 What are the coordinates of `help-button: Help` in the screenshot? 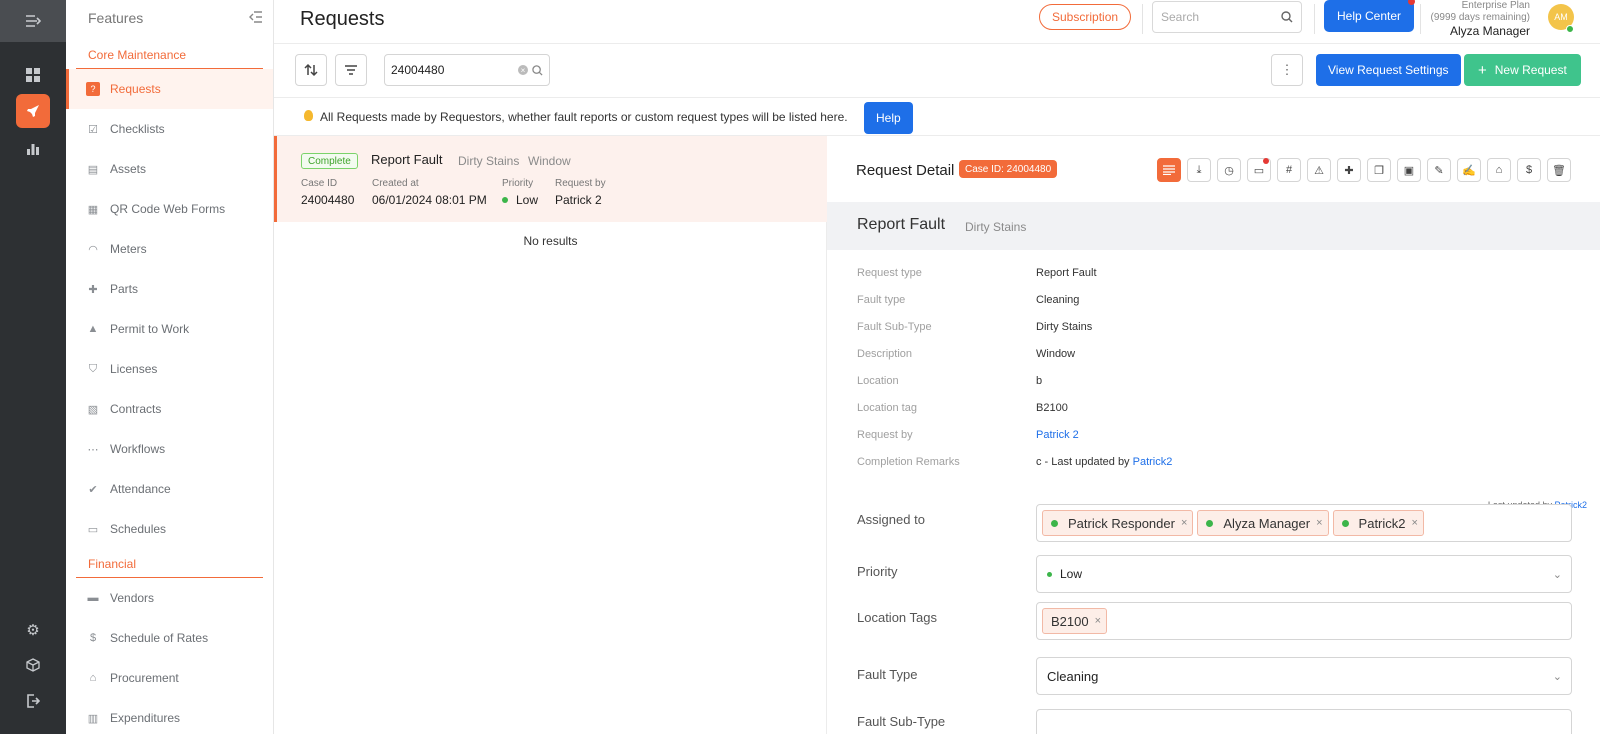 It's located at (888, 118).